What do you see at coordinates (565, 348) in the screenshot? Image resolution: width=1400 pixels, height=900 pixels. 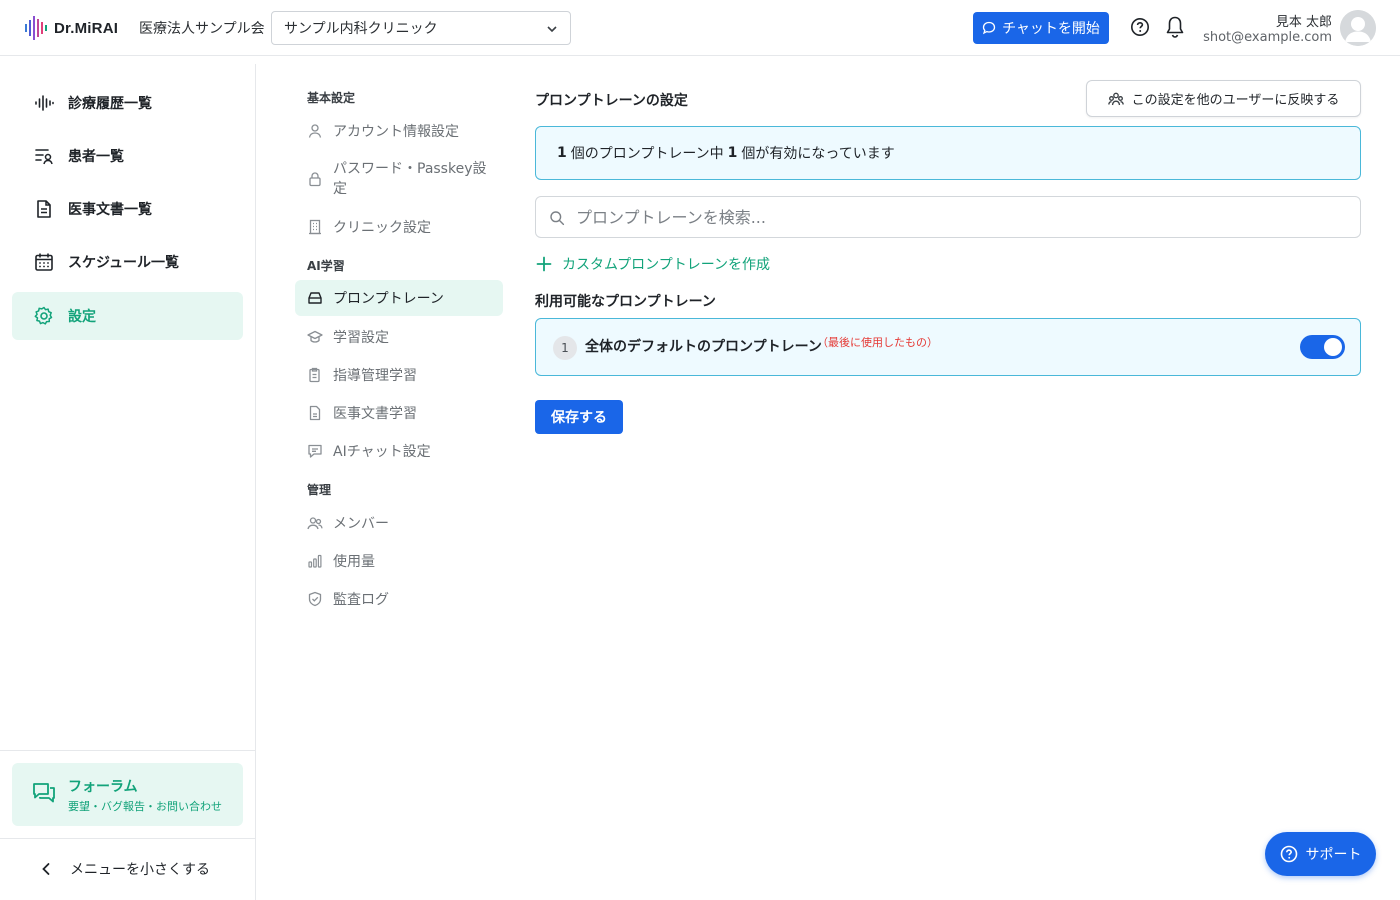 I see `prompt-number-badge: 1` at bounding box center [565, 348].